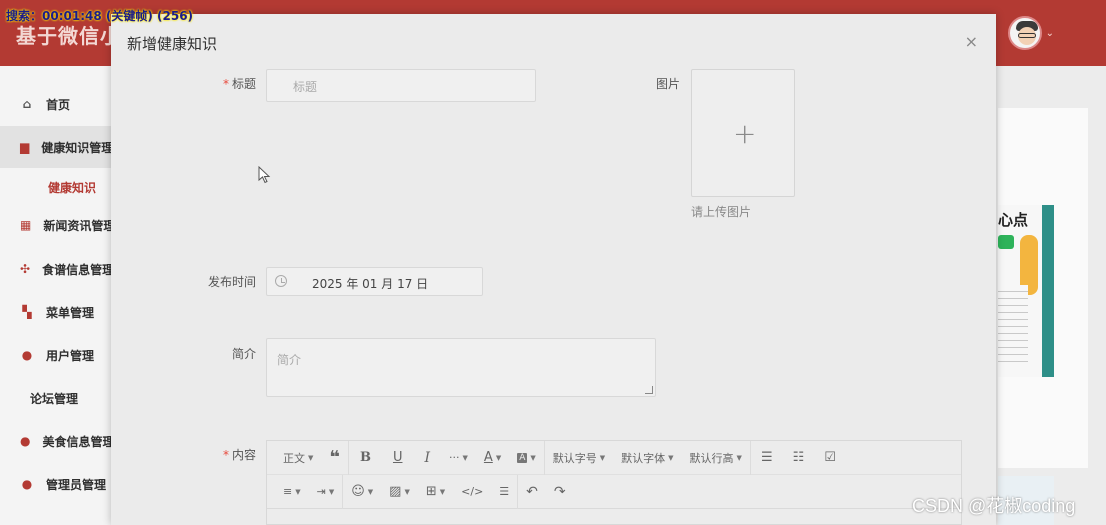  Describe the element at coordinates (458, 458) in the screenshot. I see `more-styles-button: ··· ▼` at that location.